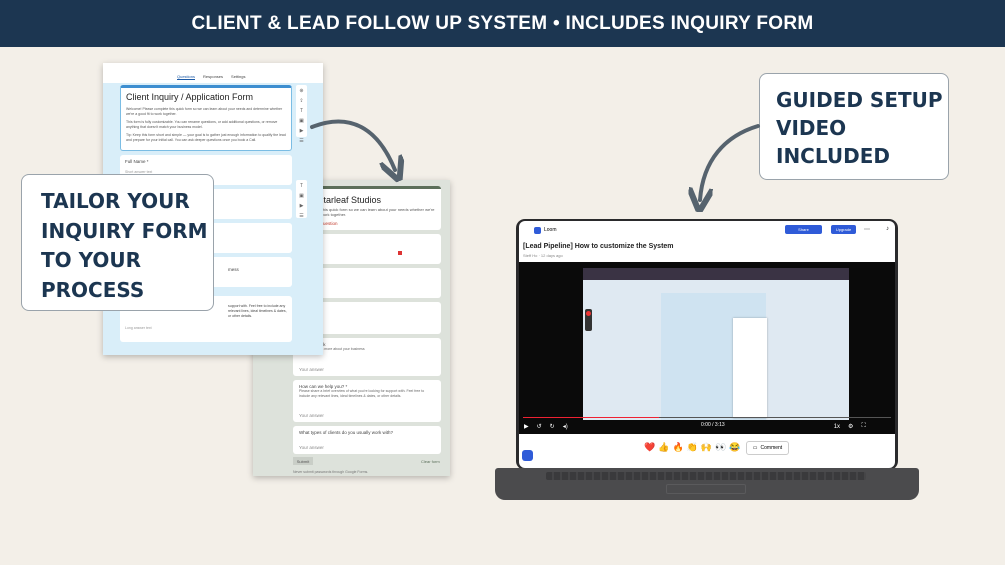  What do you see at coordinates (706, 476) in the screenshot?
I see `laptop-keyboard` at bounding box center [706, 476].